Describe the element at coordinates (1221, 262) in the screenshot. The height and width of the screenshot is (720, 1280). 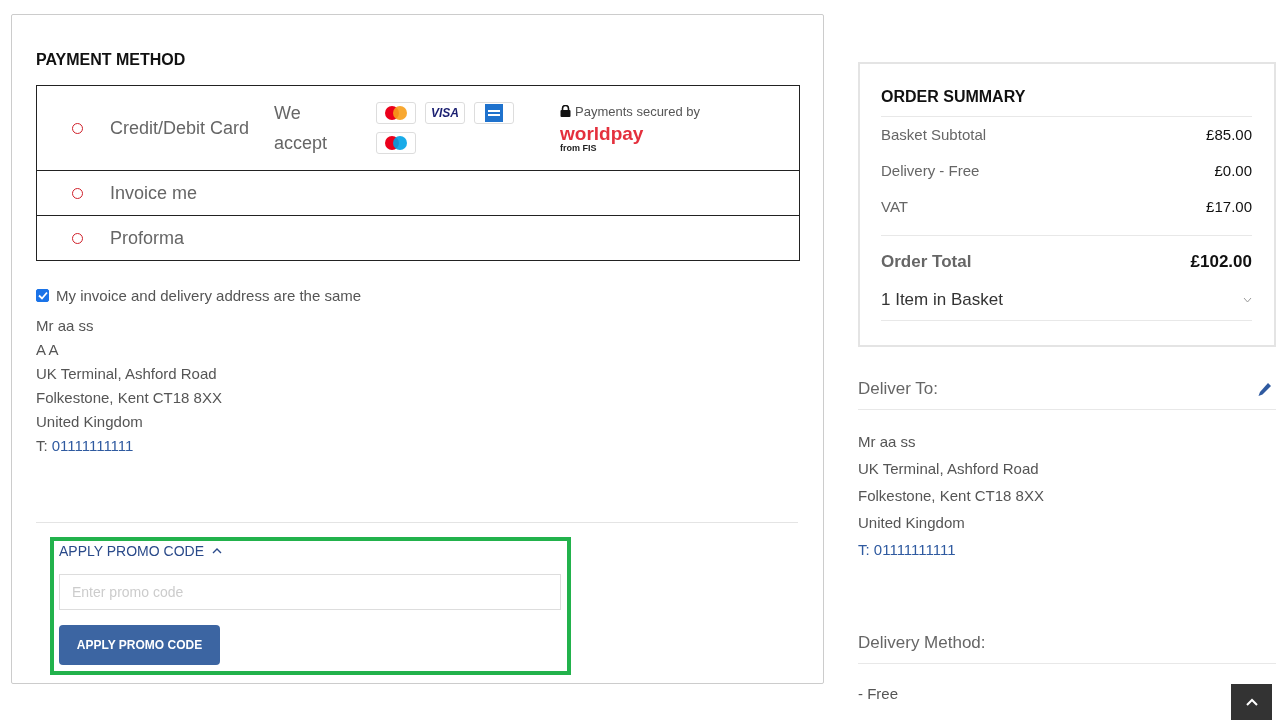
I see `total-value: £102.00` at that location.